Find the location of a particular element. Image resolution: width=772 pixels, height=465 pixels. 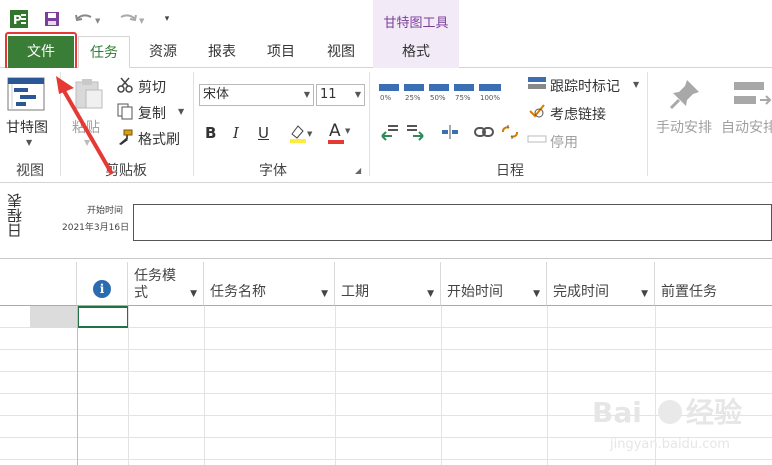

inactivate-icon is located at coordinates (537, 139).